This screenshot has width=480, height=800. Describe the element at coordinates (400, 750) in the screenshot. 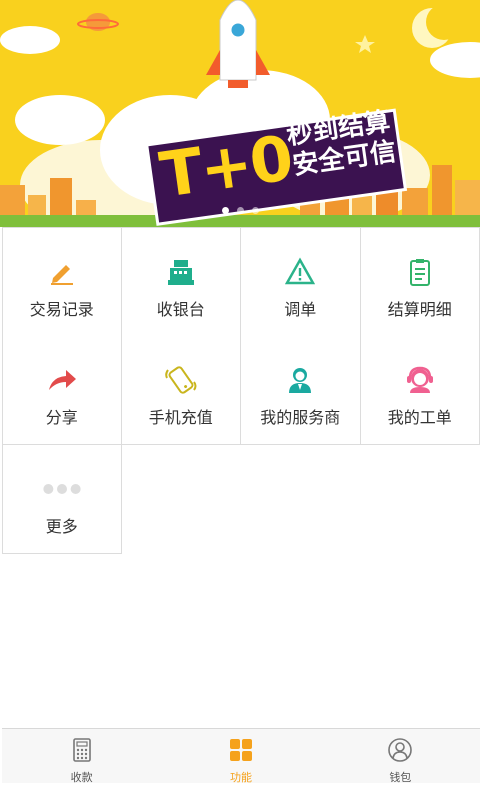

I see `user-circle-icon` at that location.